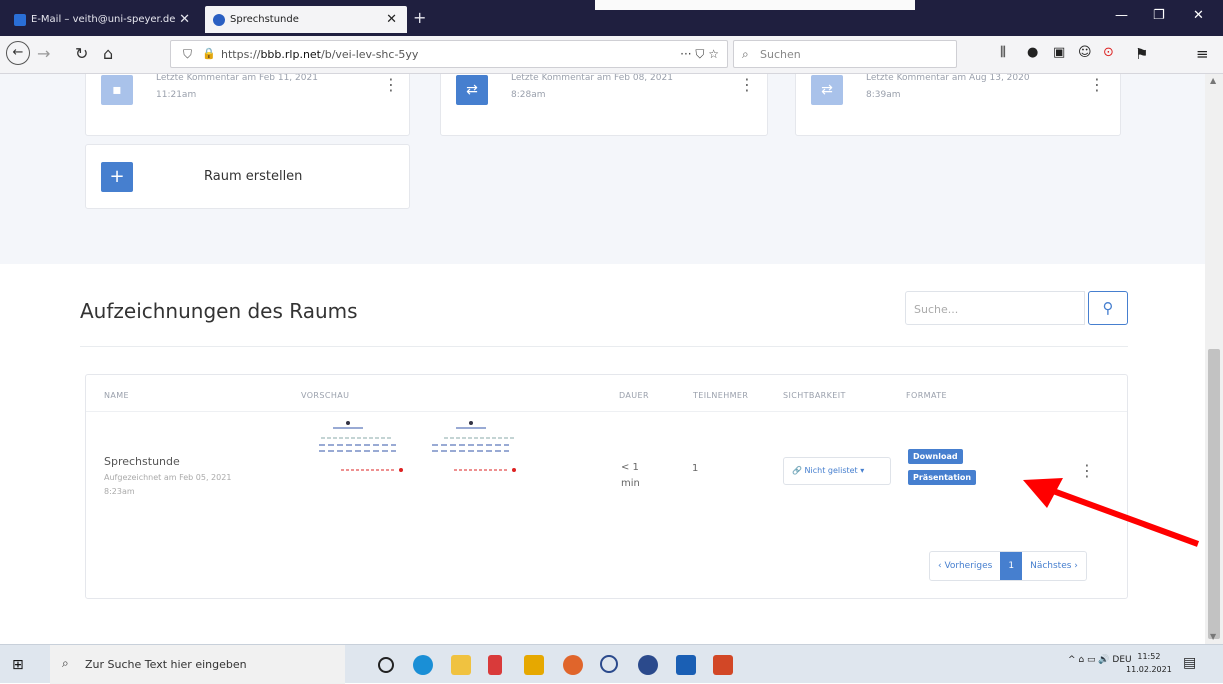 Image resolution: width=1223 pixels, height=684 pixels. What do you see at coordinates (320, 54) in the screenshot?
I see `url-text: https://bbb.rlp.net/b/vei-lev-shc-5yy` at bounding box center [320, 54].